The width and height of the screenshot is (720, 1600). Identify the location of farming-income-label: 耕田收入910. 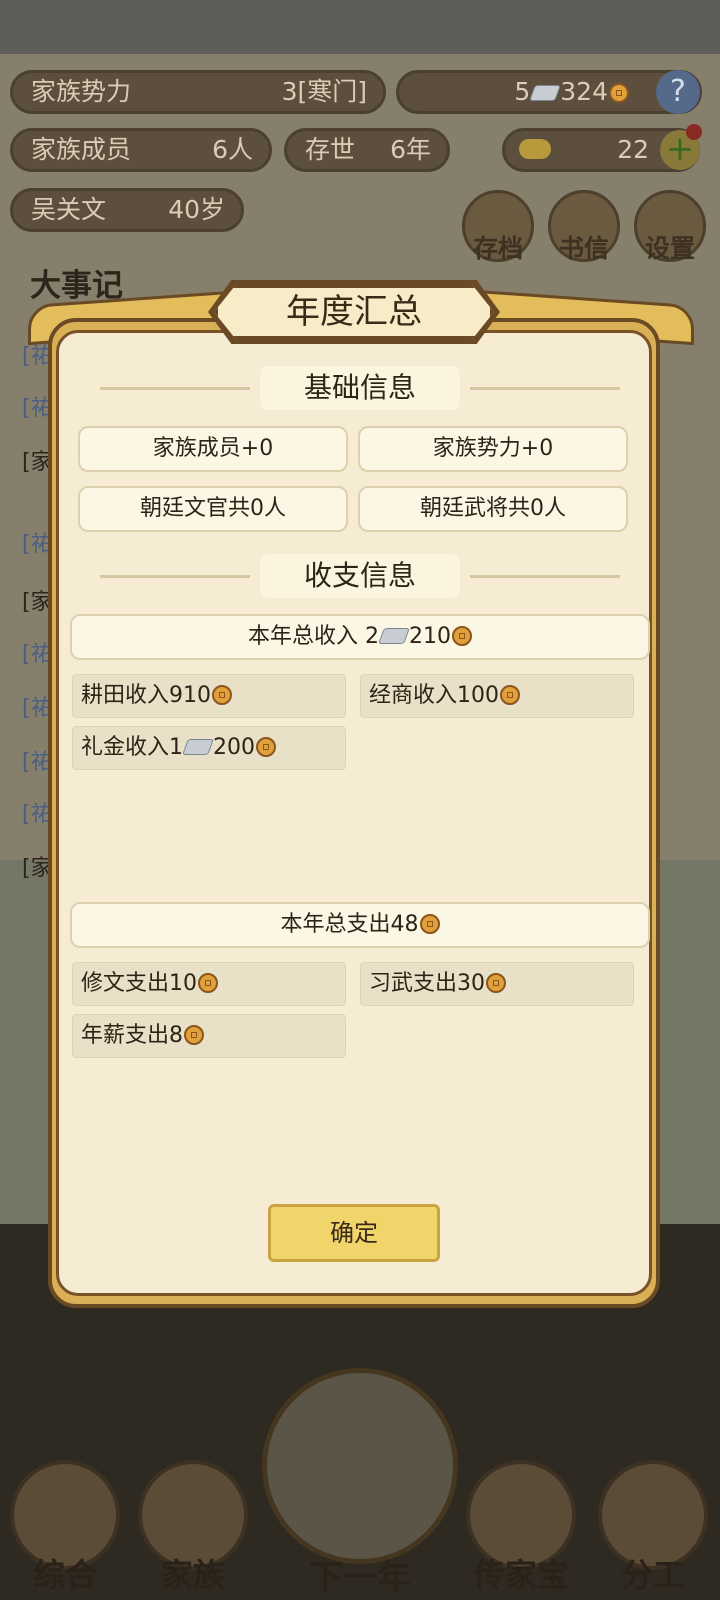
(146, 695).